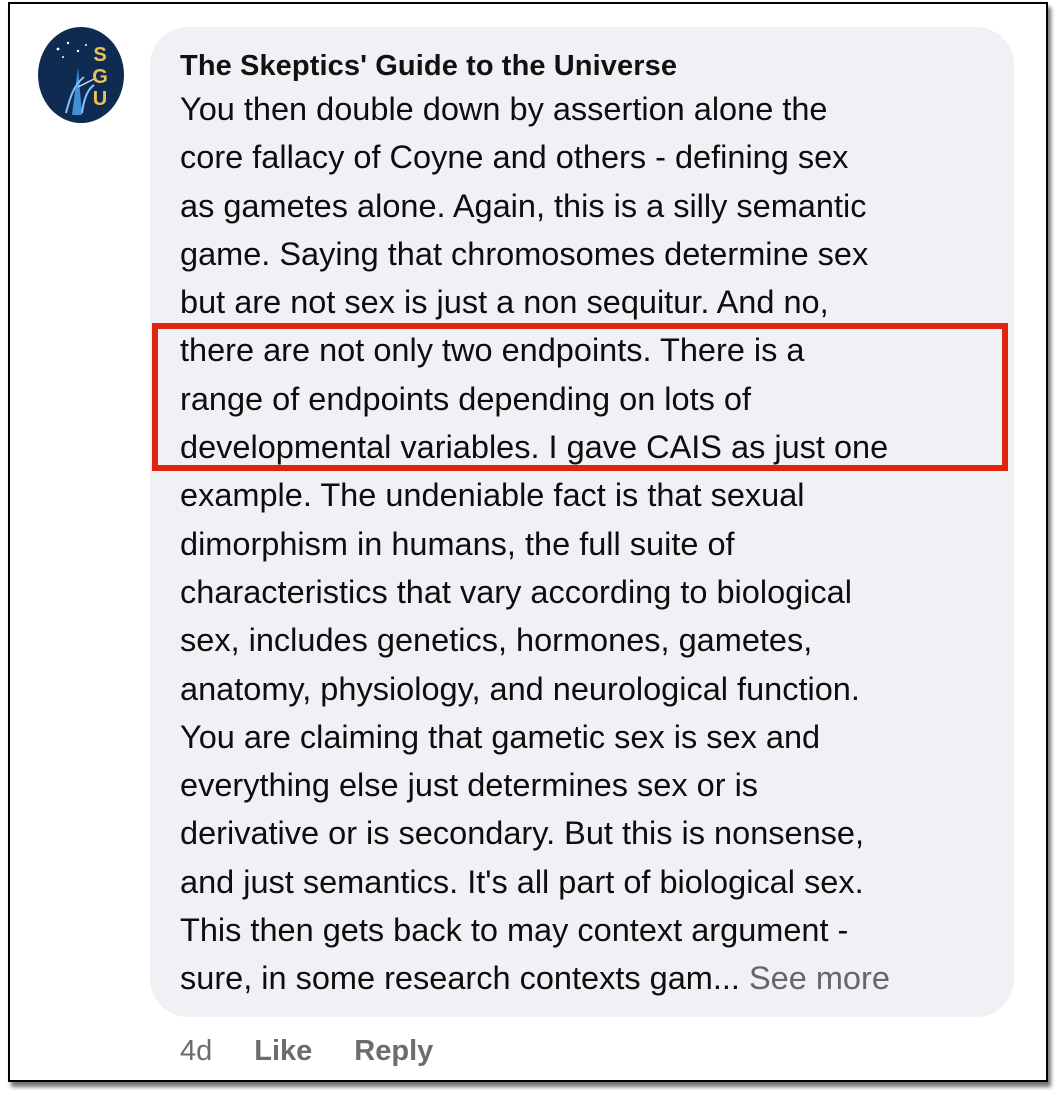  What do you see at coordinates (196, 1051) in the screenshot?
I see `comment-timestamp: 4d` at bounding box center [196, 1051].